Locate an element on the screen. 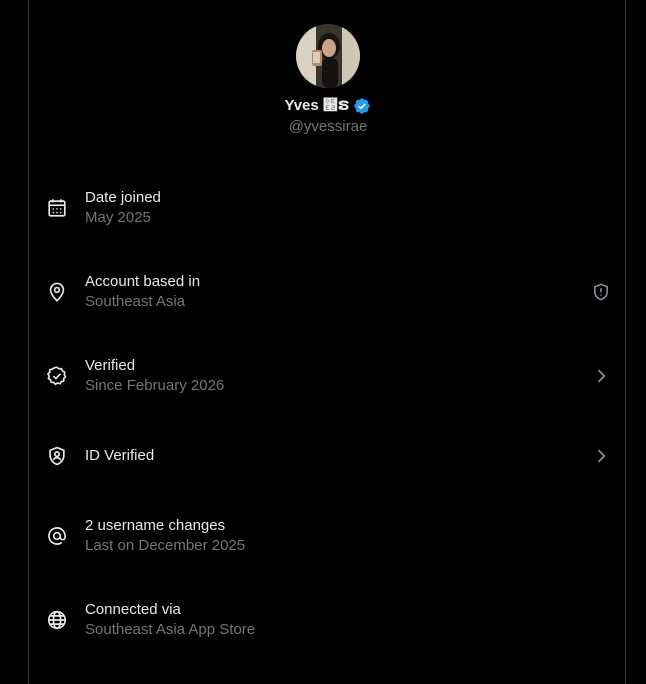 This screenshot has width=646, height=684. id-verified-label: ID Verified is located at coordinates (120, 455).